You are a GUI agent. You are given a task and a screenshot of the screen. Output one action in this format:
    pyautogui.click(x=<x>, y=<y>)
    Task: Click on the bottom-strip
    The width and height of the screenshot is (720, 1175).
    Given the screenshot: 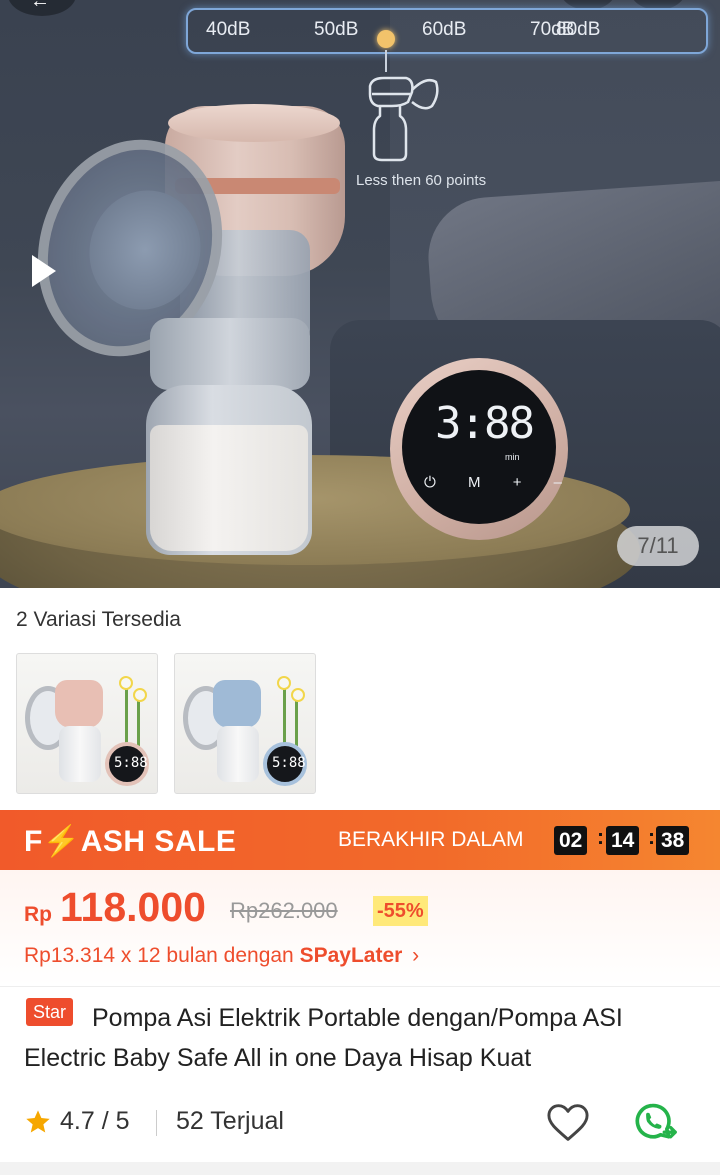 What is the action you would take?
    pyautogui.click(x=360, y=1168)
    